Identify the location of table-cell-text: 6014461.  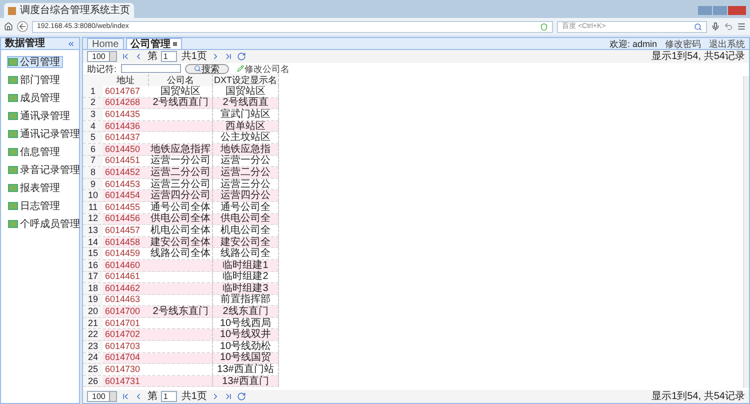
(123, 277).